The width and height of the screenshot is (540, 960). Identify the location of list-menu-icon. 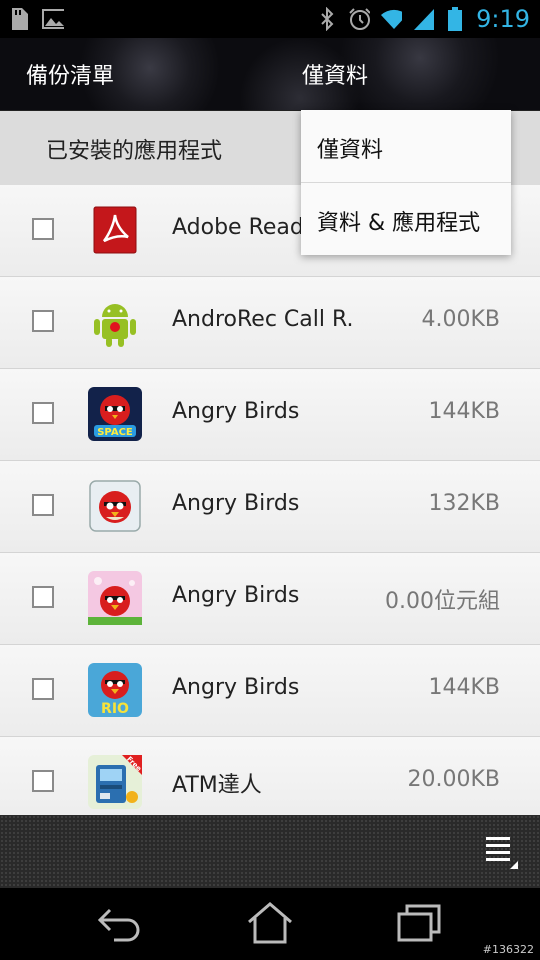
(500, 851).